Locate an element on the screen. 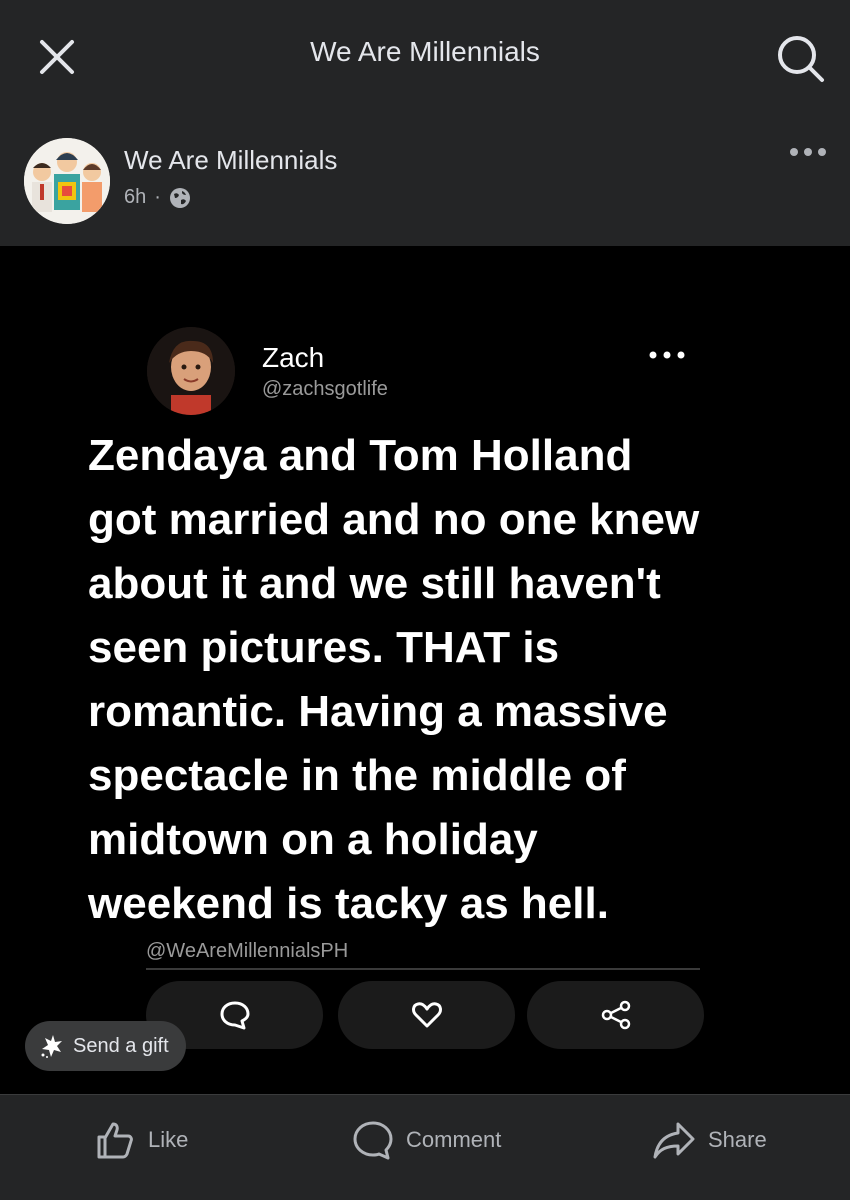 This screenshot has width=850, height=1200. millennials-logo-icon is located at coordinates (67, 181).